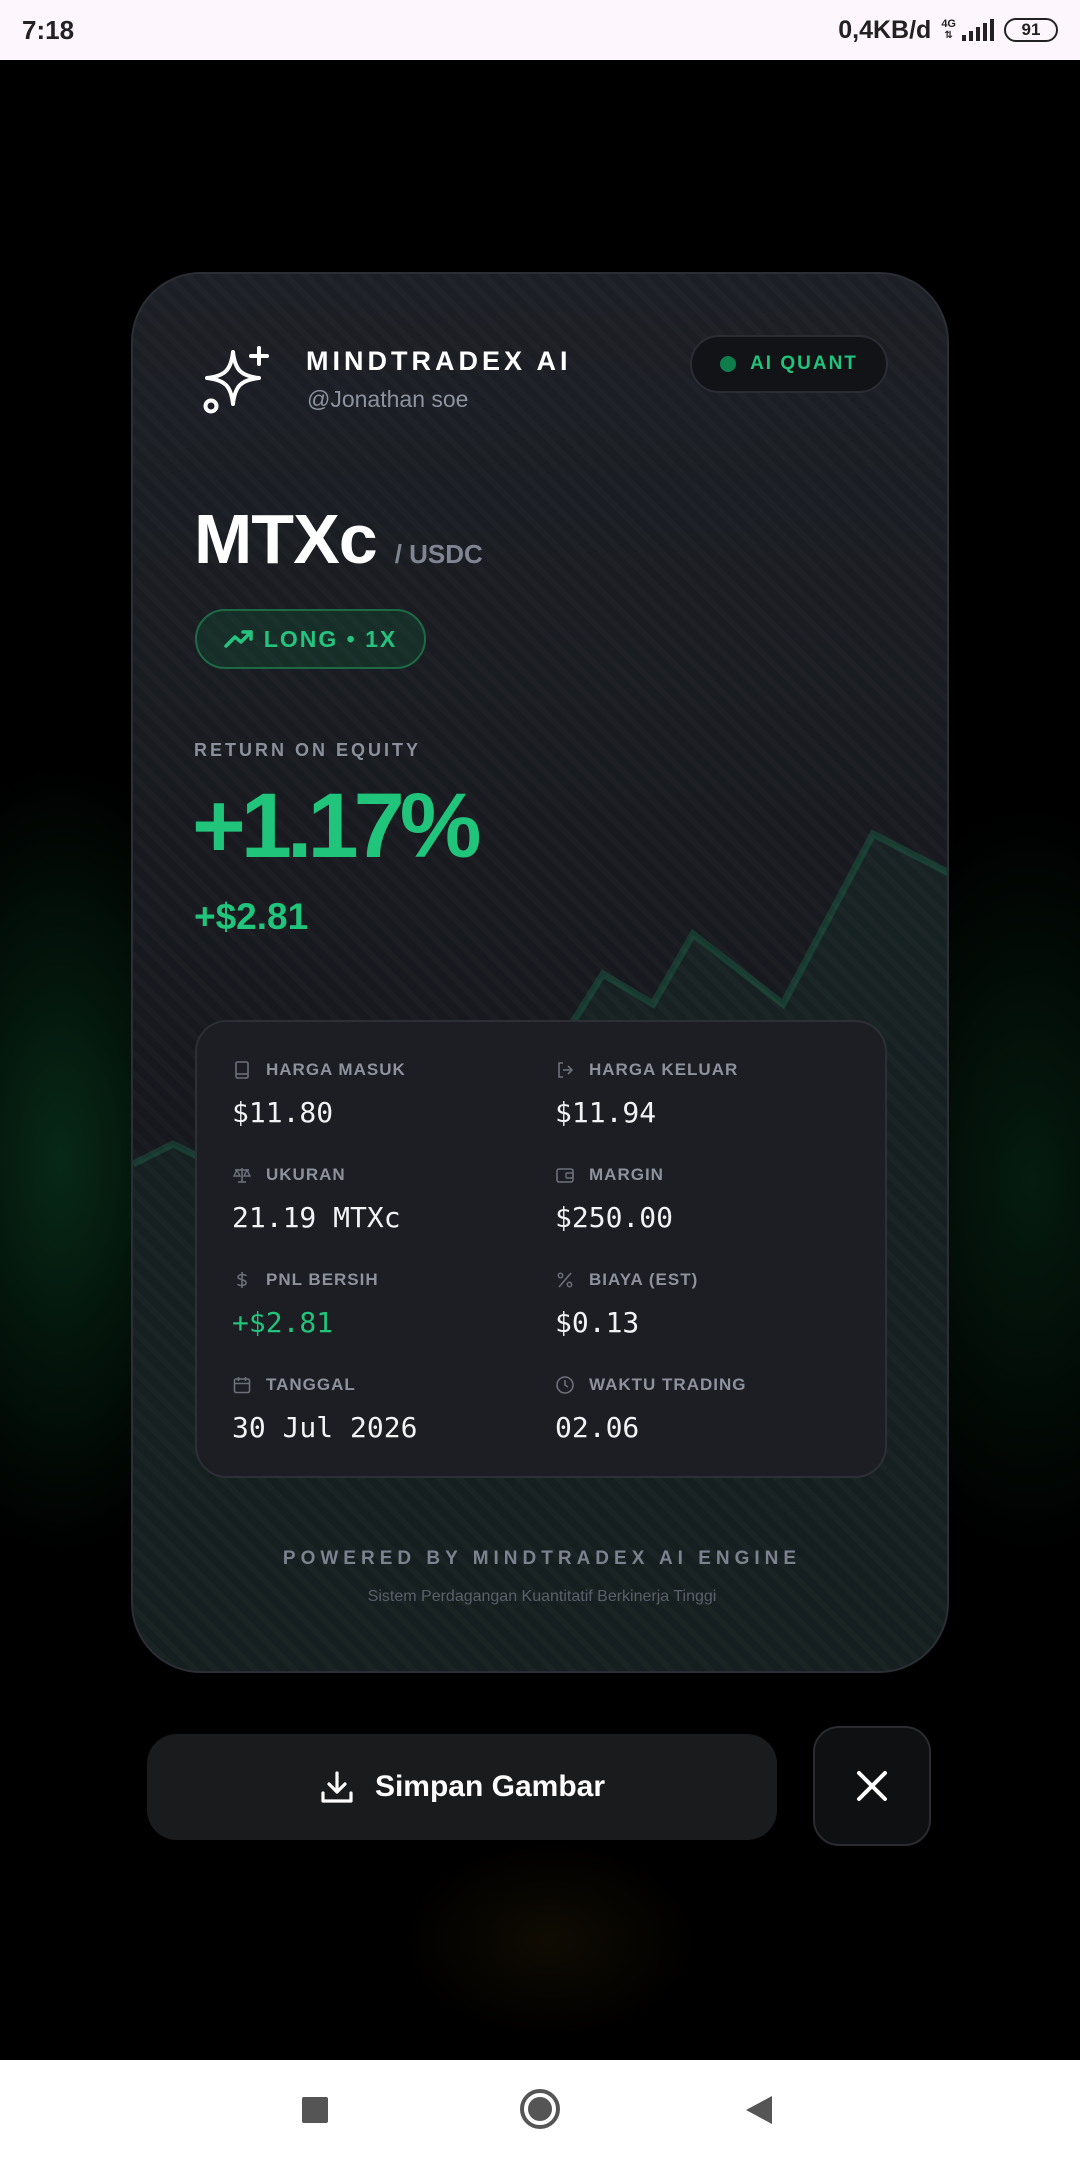  Describe the element at coordinates (330, 638) in the screenshot. I see `position-label: LONG • 1X` at that location.